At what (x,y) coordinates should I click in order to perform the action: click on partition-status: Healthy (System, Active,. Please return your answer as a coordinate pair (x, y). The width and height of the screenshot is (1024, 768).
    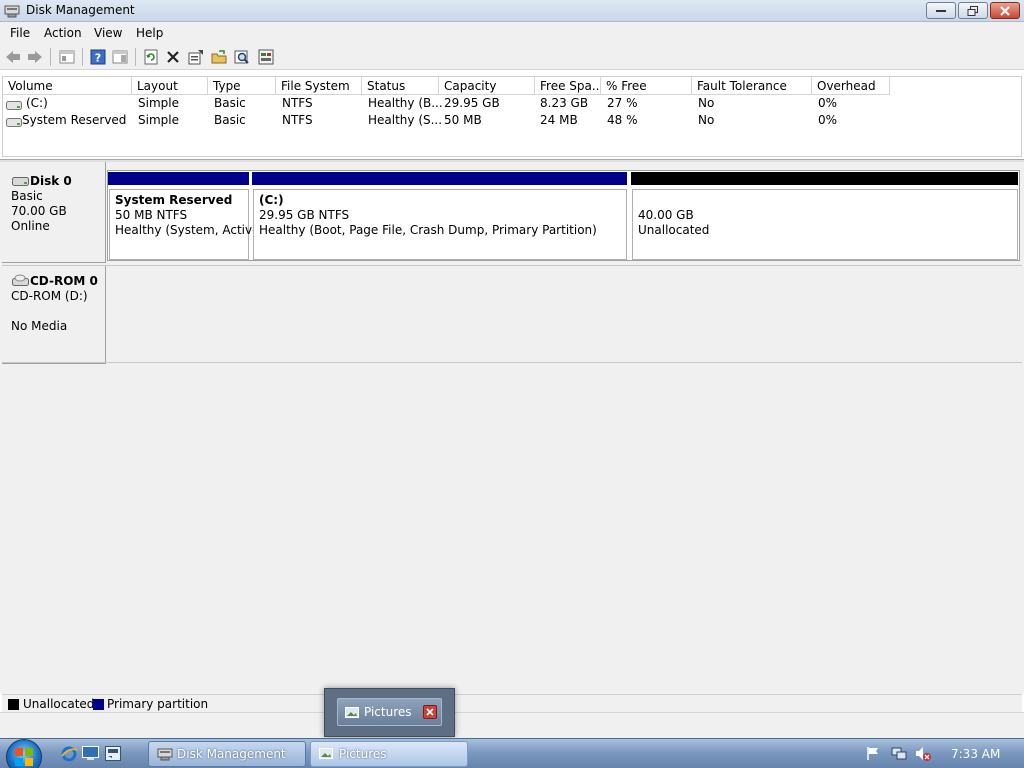
    Looking at the image, I should click on (189, 230).